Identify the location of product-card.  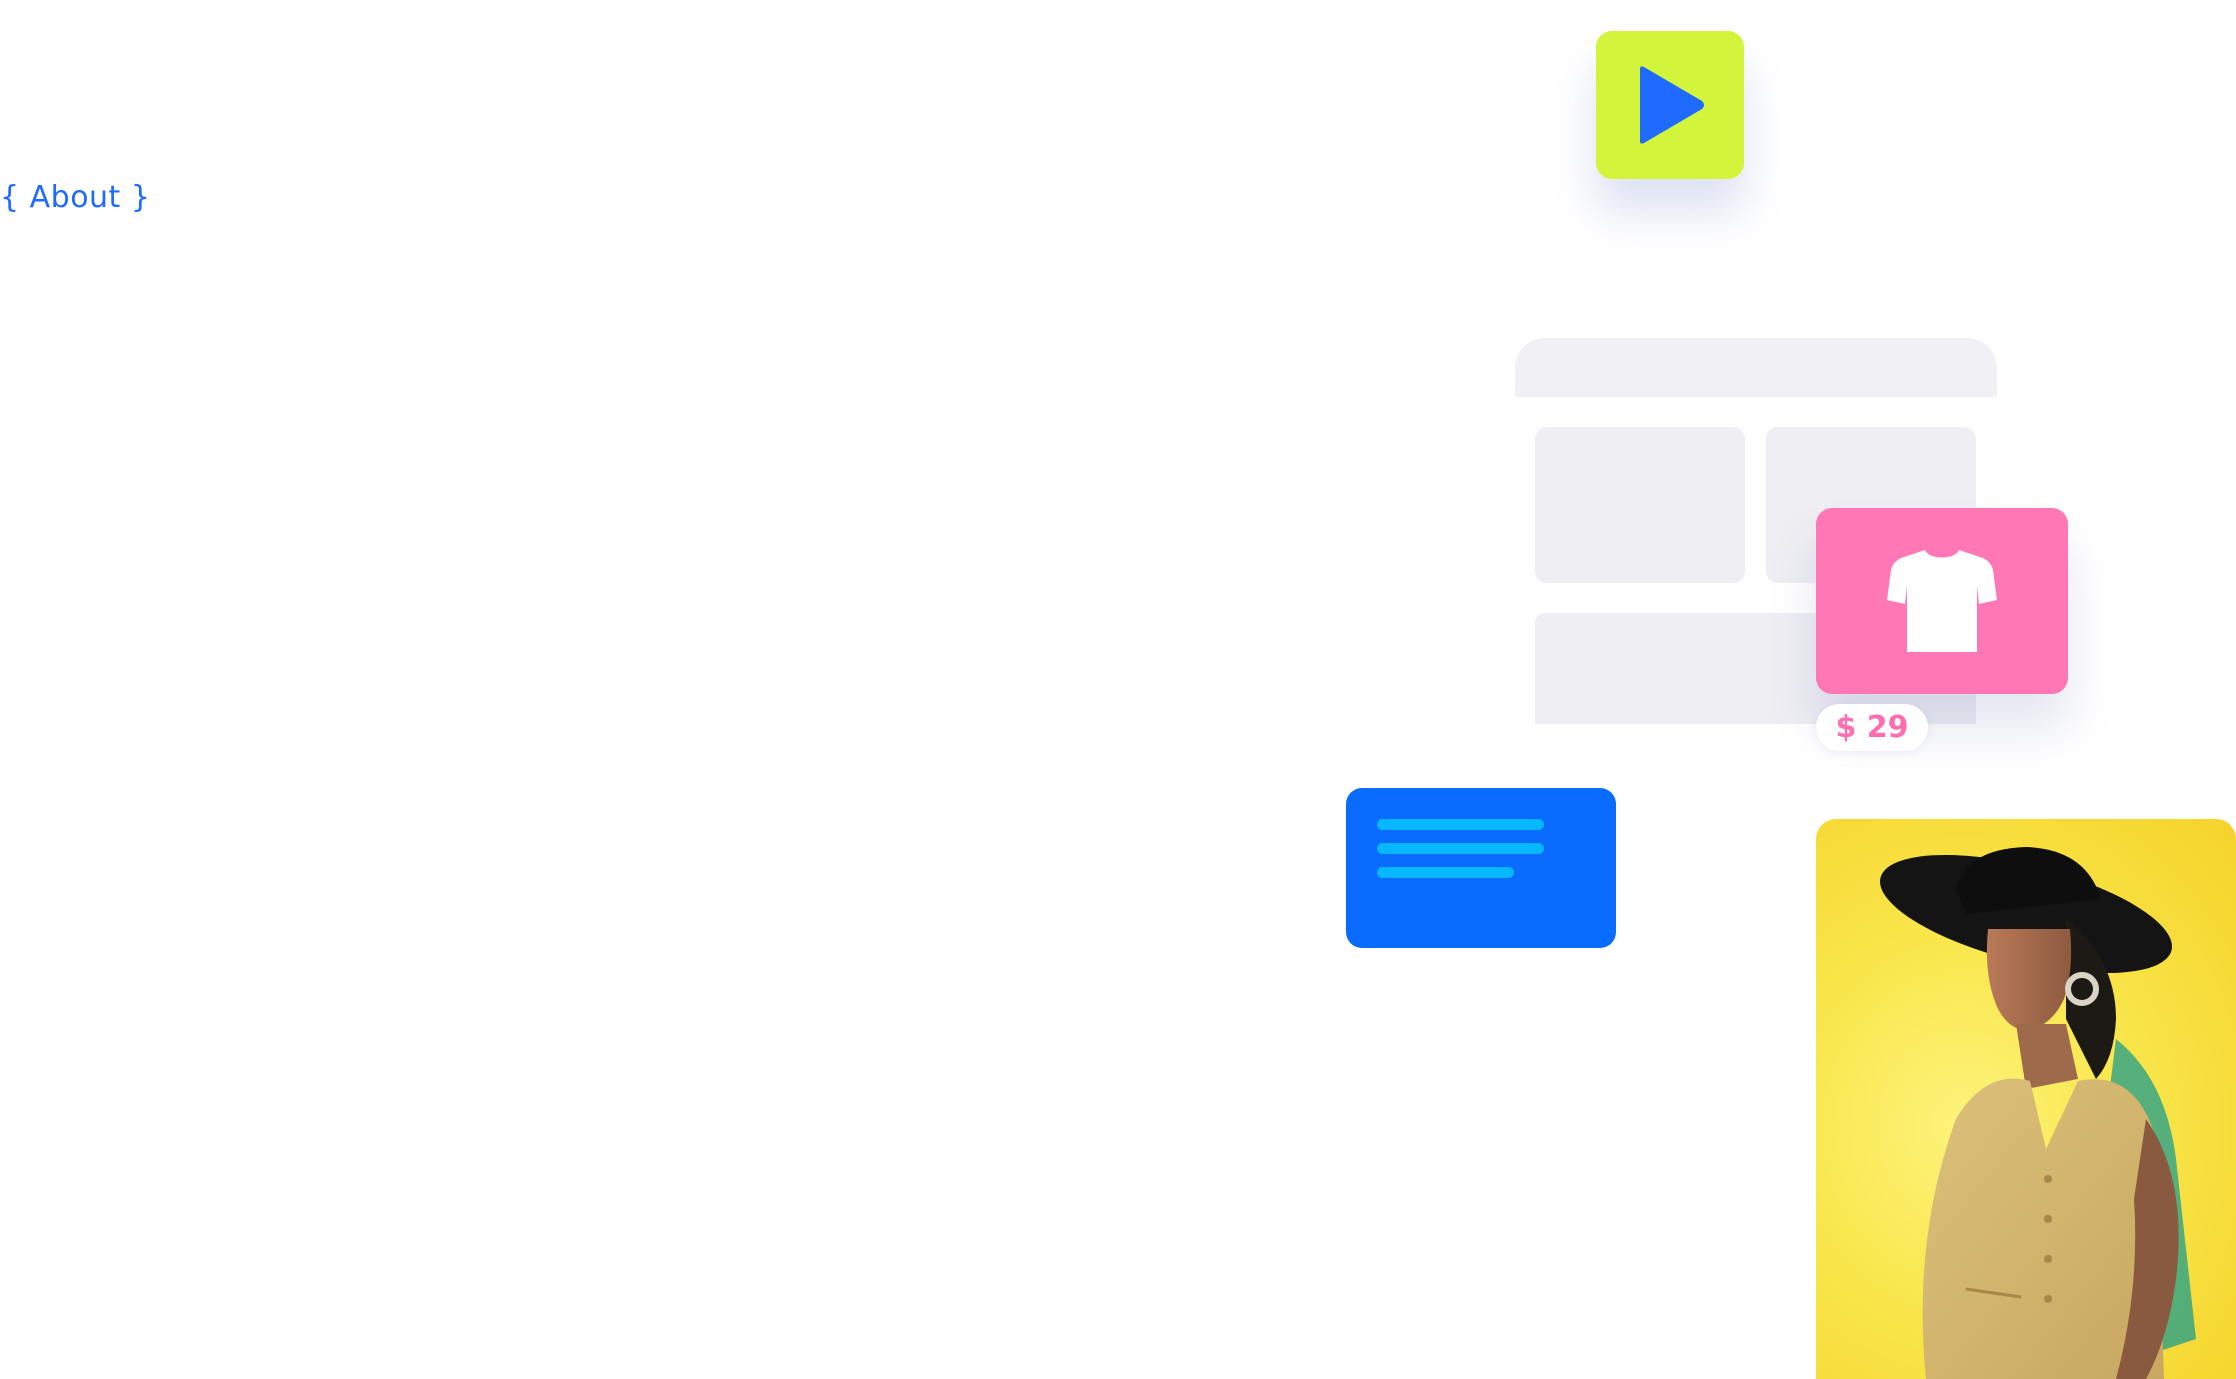
(1942, 601).